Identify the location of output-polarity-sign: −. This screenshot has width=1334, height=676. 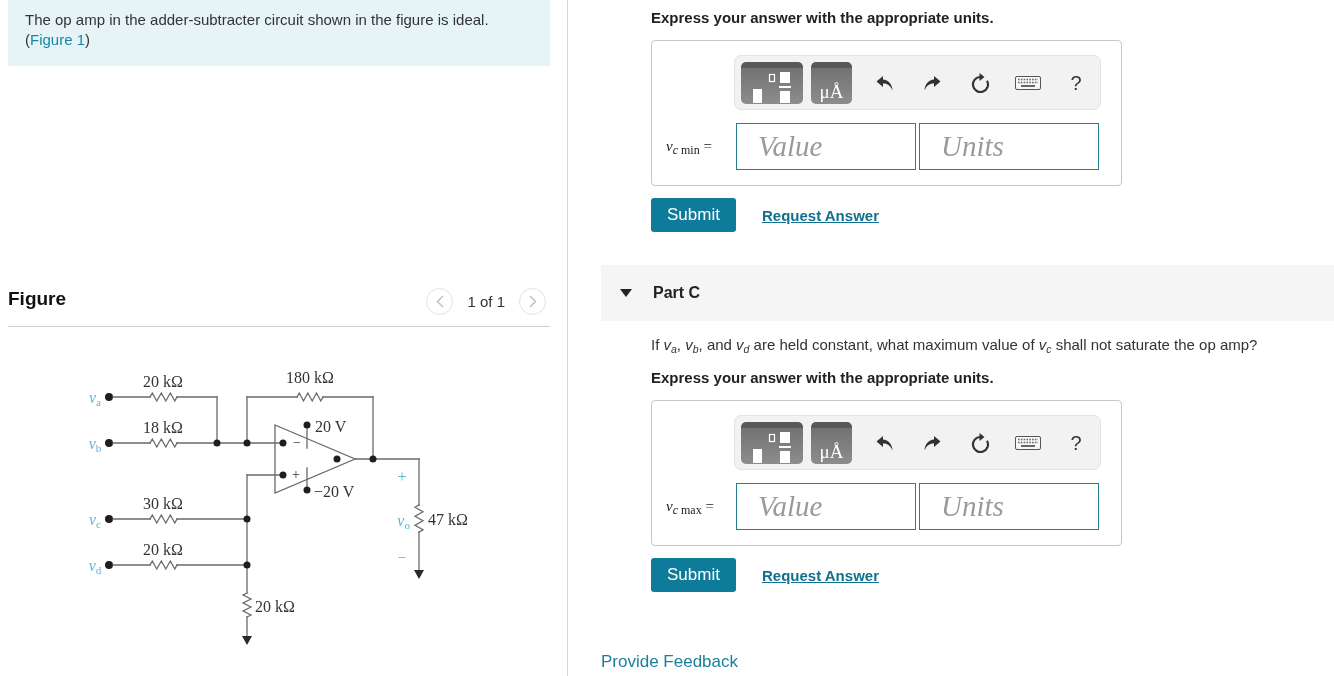
(402, 558).